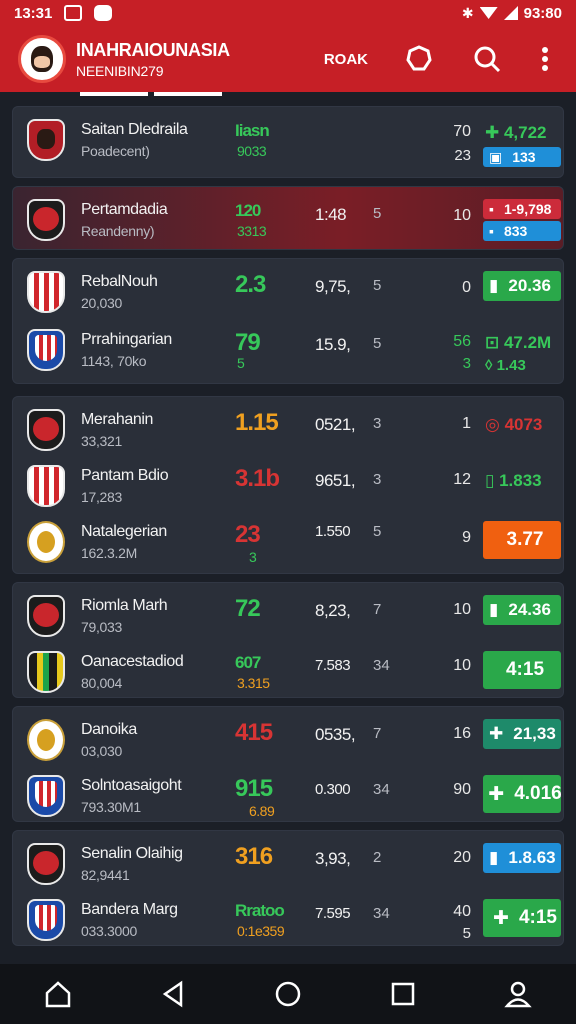  I want to click on row-badge: ▣ 133, so click(522, 157).